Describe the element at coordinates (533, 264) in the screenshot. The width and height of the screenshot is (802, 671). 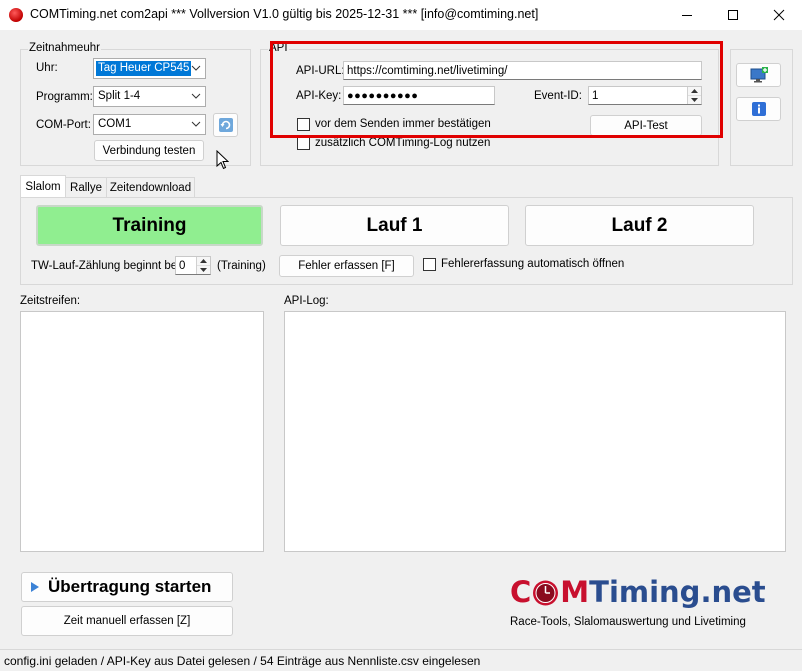
I see `fehler-auto-label: Fehlererfassung automatisch öffnen` at that location.